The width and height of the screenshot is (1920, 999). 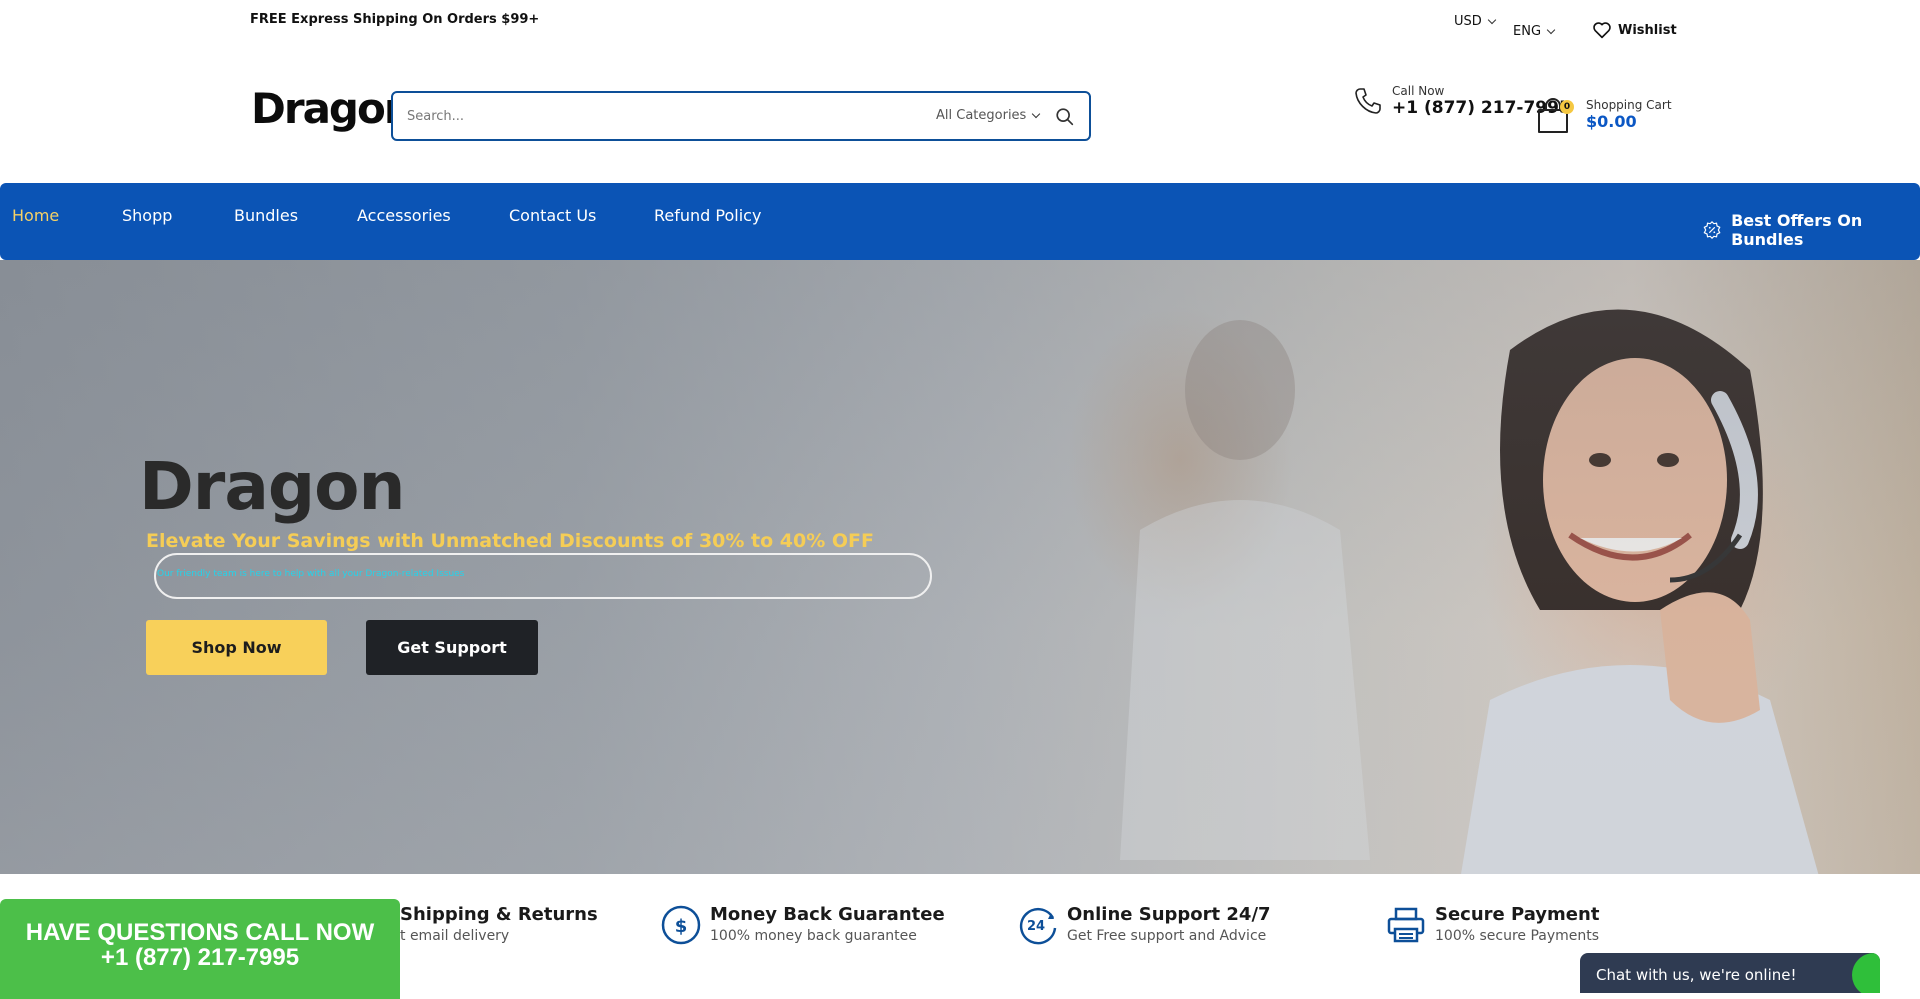 What do you see at coordinates (332, 108) in the screenshot?
I see `logo: Dragon` at bounding box center [332, 108].